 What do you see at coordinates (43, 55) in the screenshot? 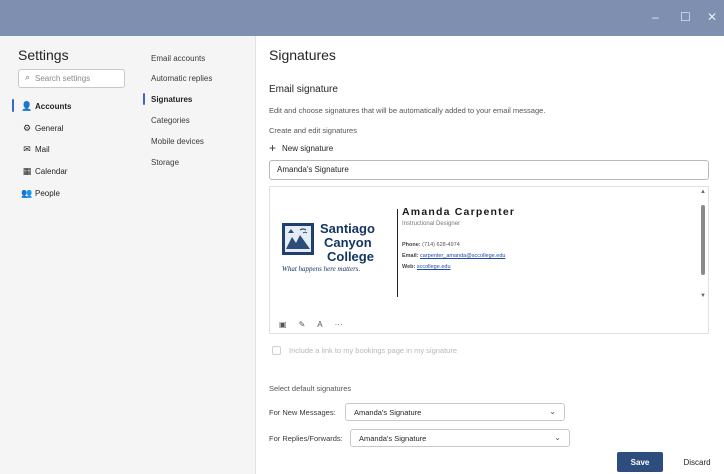
I see `settings-title: Settings` at bounding box center [43, 55].